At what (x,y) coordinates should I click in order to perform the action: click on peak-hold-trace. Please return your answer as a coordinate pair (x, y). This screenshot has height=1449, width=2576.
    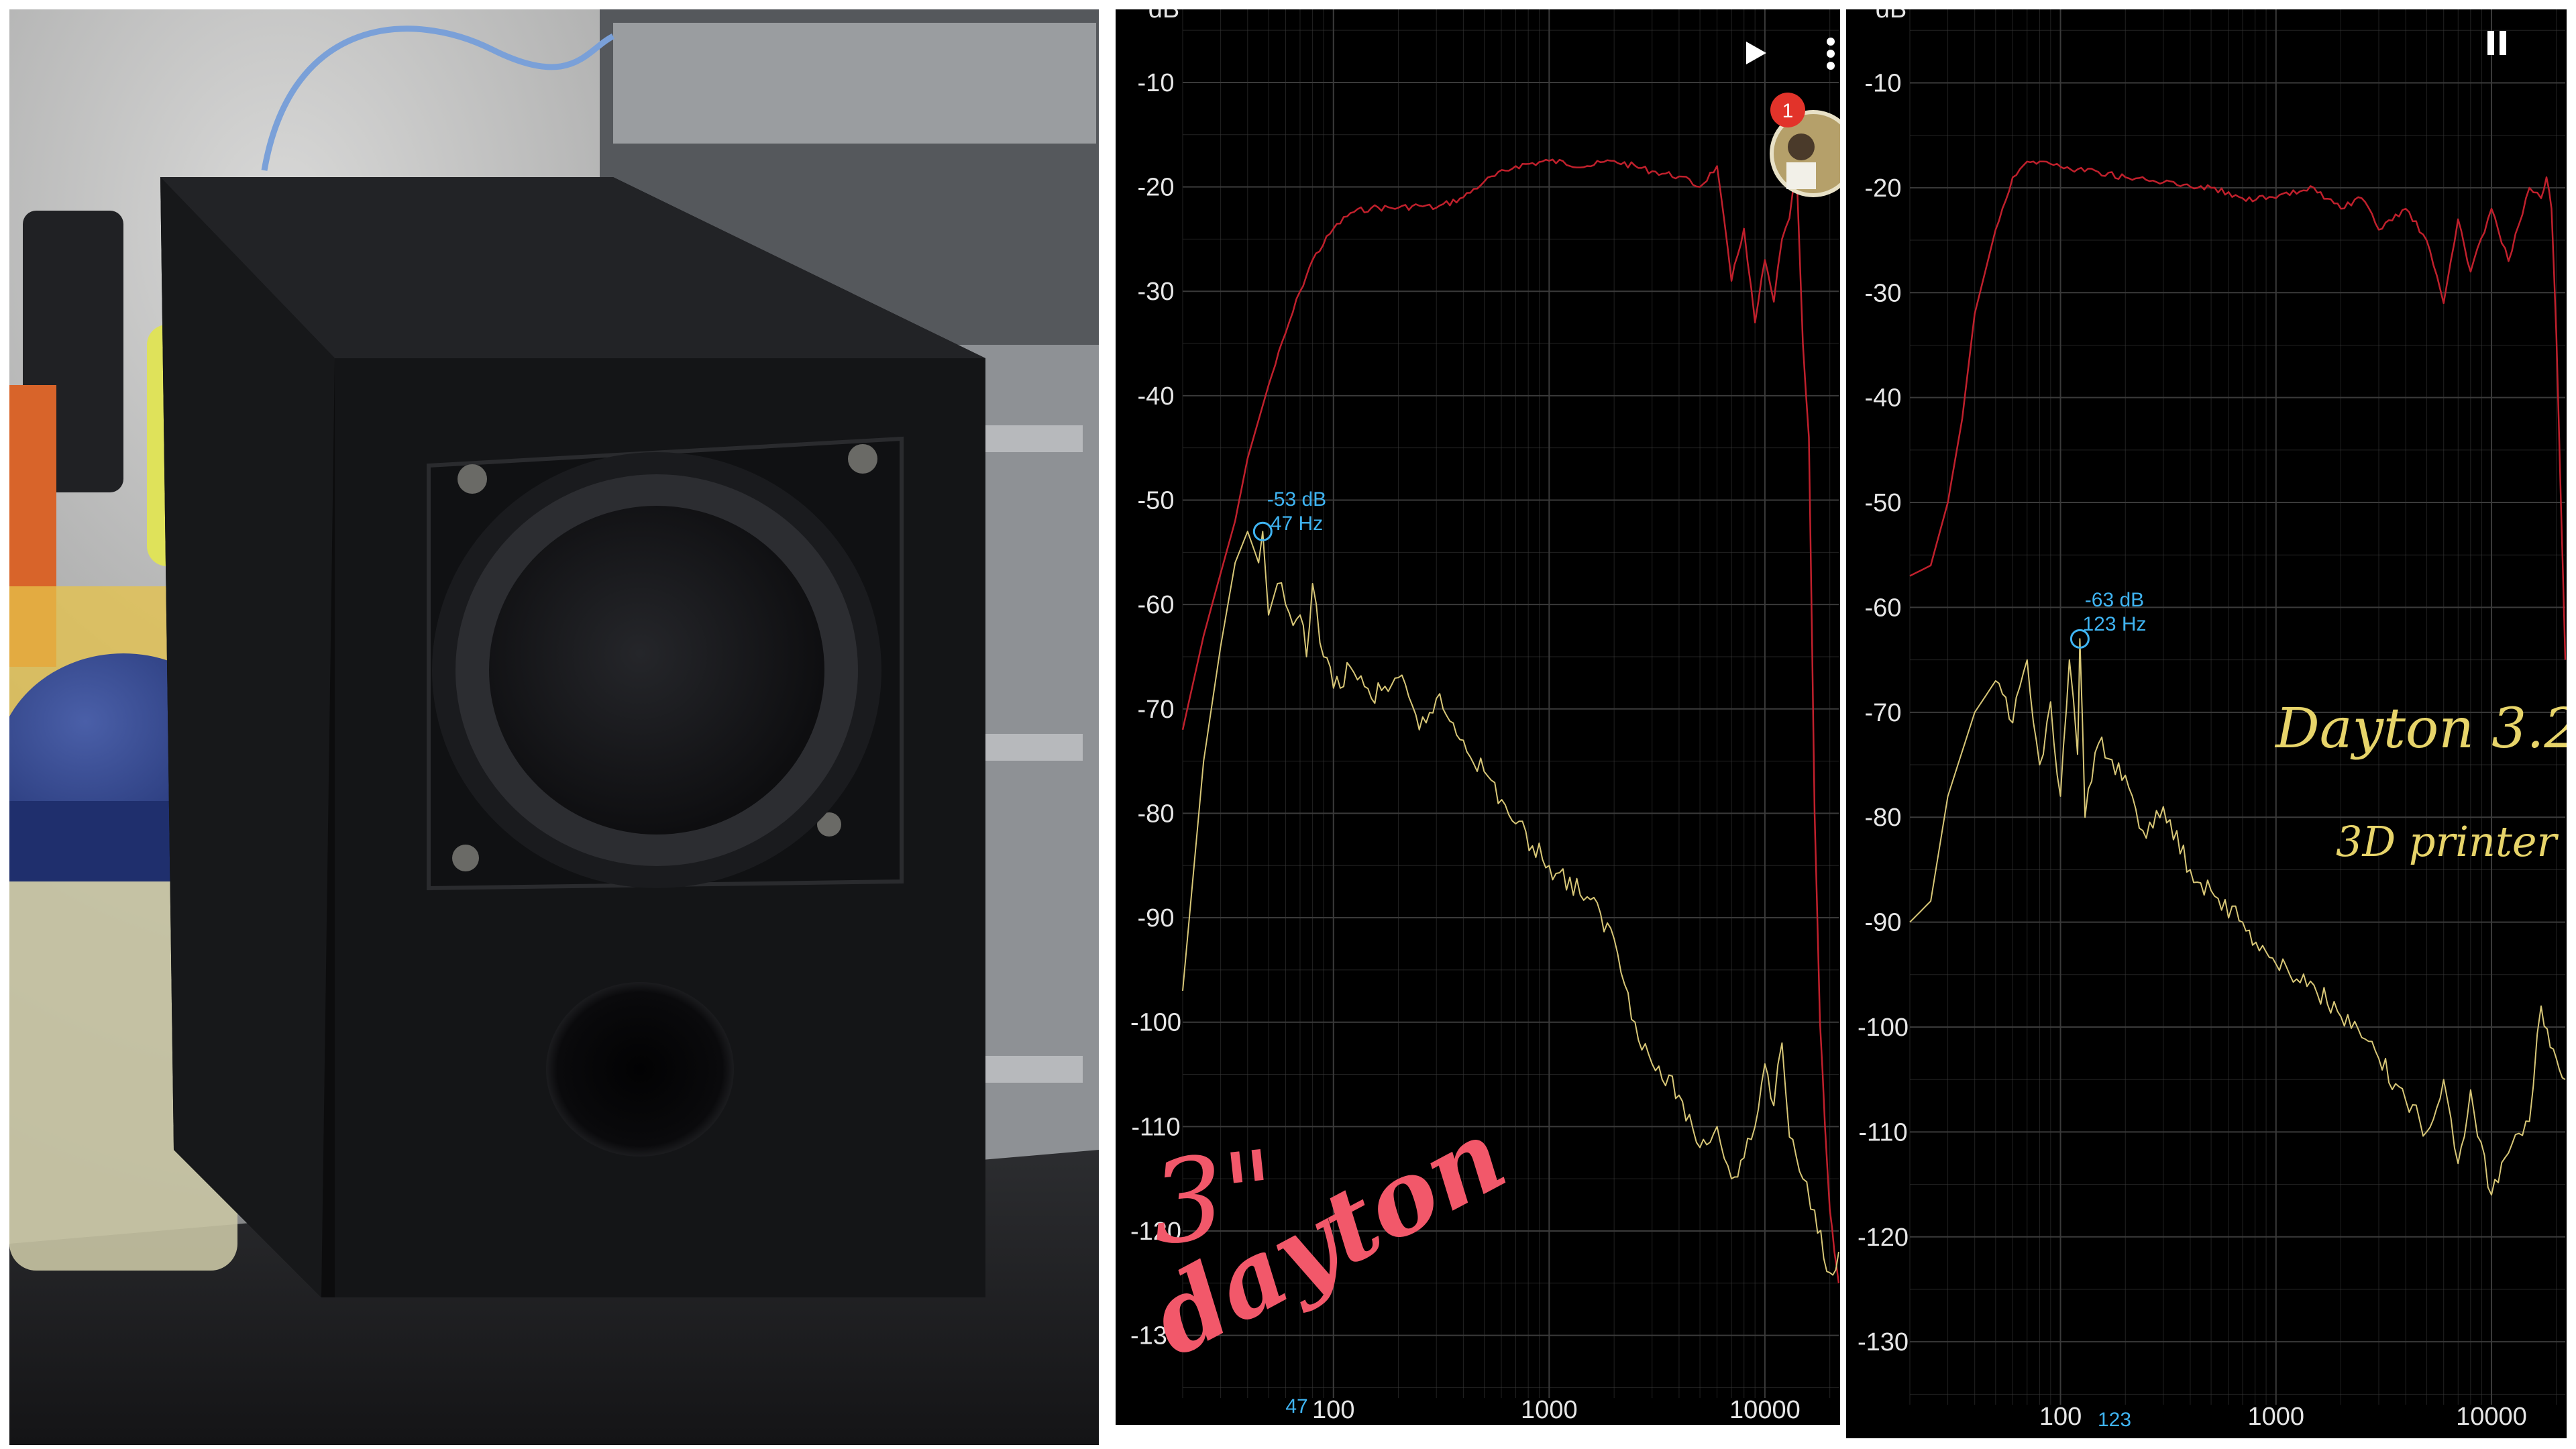
    Looking at the image, I should click on (2238, 410).